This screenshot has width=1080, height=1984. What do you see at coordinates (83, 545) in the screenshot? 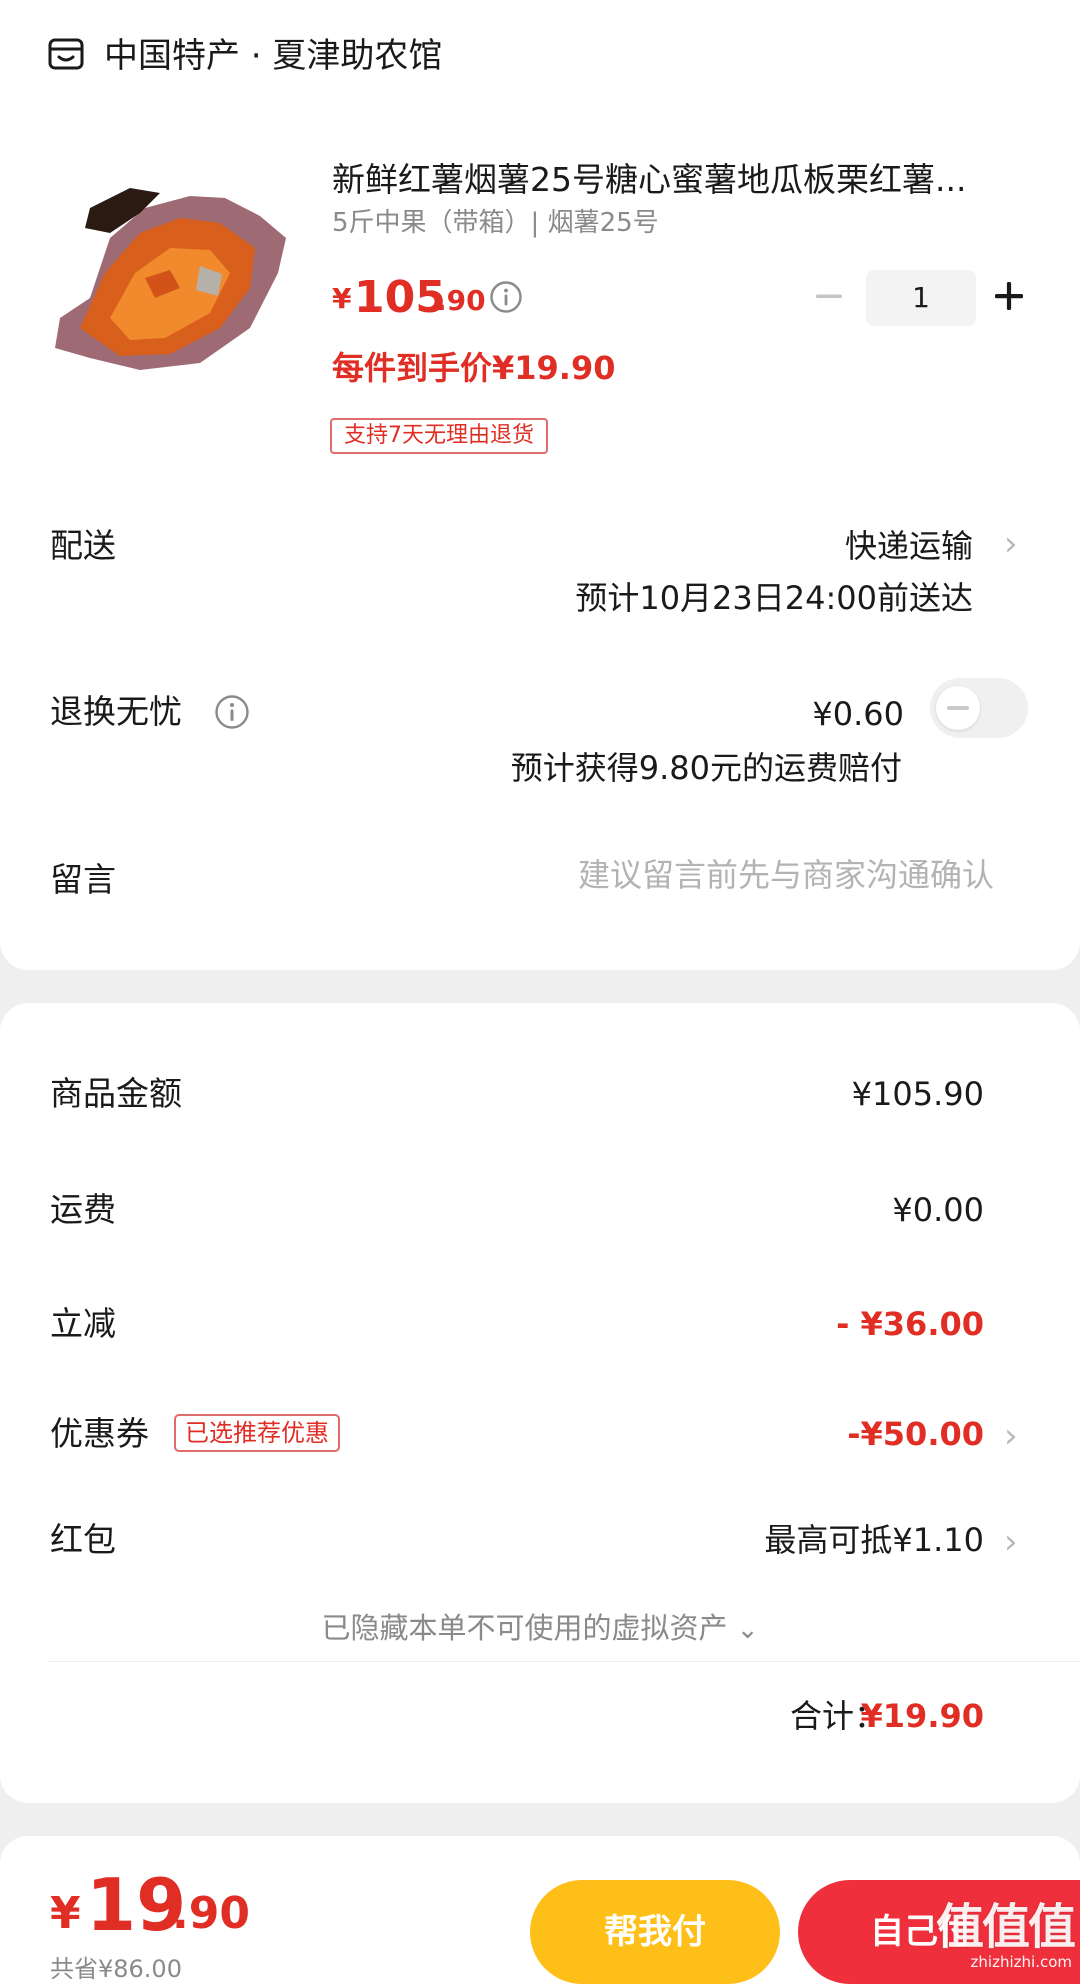
I see `delivery-label: 配送` at bounding box center [83, 545].